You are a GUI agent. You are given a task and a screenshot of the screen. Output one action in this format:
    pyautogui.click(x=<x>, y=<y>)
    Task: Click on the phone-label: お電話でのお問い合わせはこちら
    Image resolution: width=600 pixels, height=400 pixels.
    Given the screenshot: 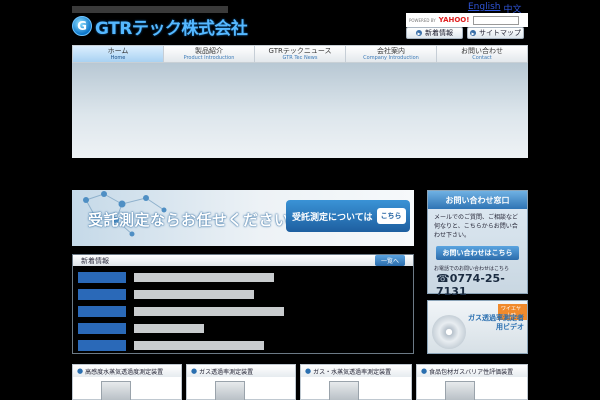 What is the action you would take?
    pyautogui.click(x=472, y=269)
    